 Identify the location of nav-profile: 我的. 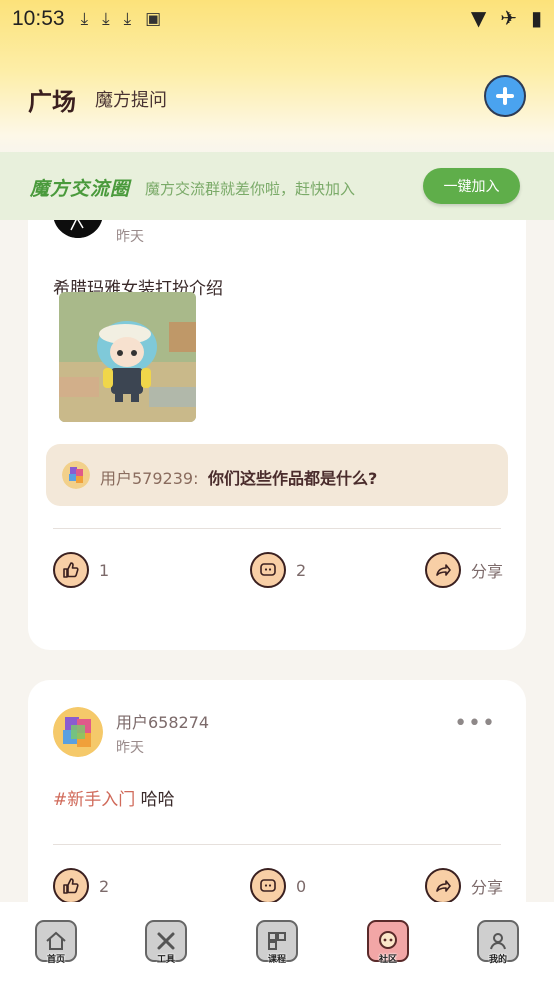
(499, 944).